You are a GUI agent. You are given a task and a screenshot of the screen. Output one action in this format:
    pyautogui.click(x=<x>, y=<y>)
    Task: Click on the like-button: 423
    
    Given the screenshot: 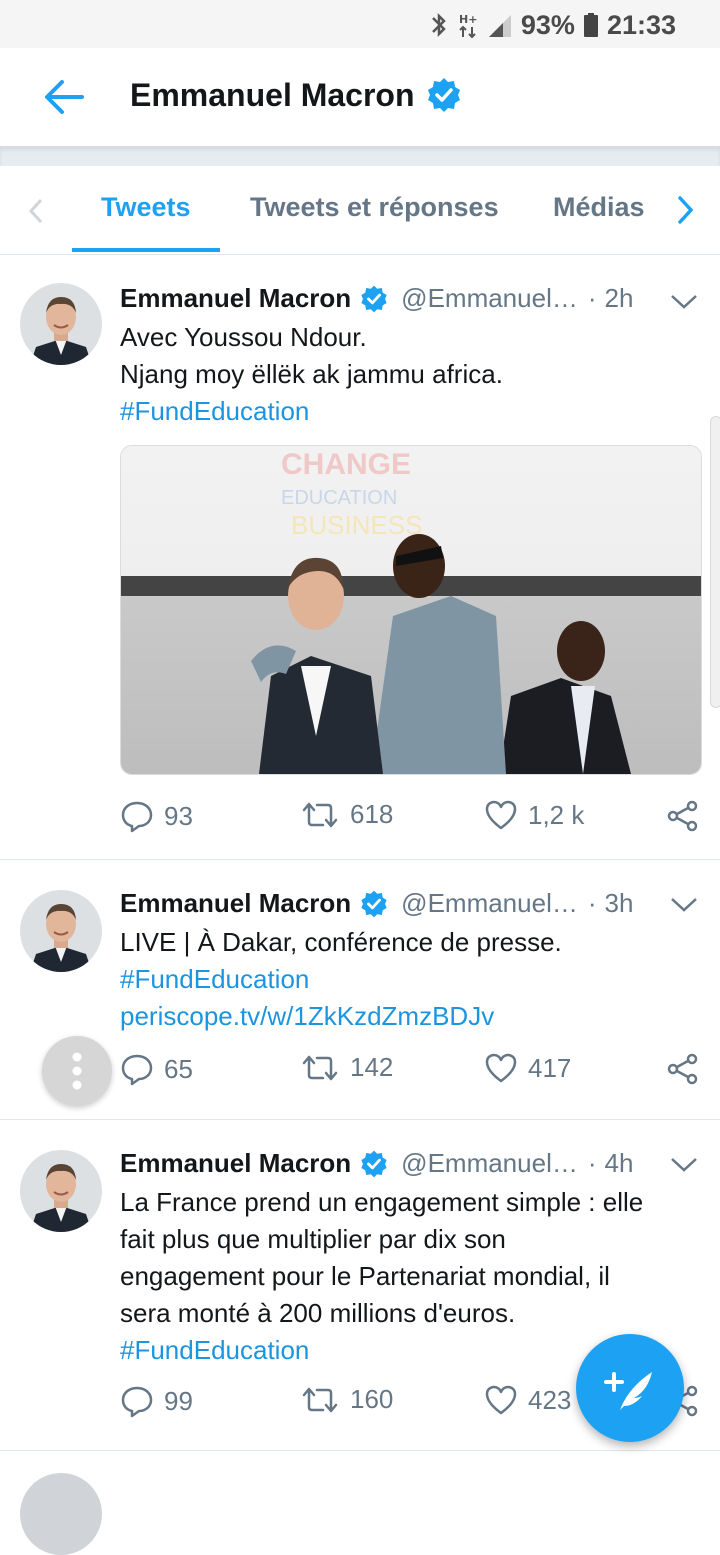 What is the action you would take?
    pyautogui.click(x=527, y=1400)
    